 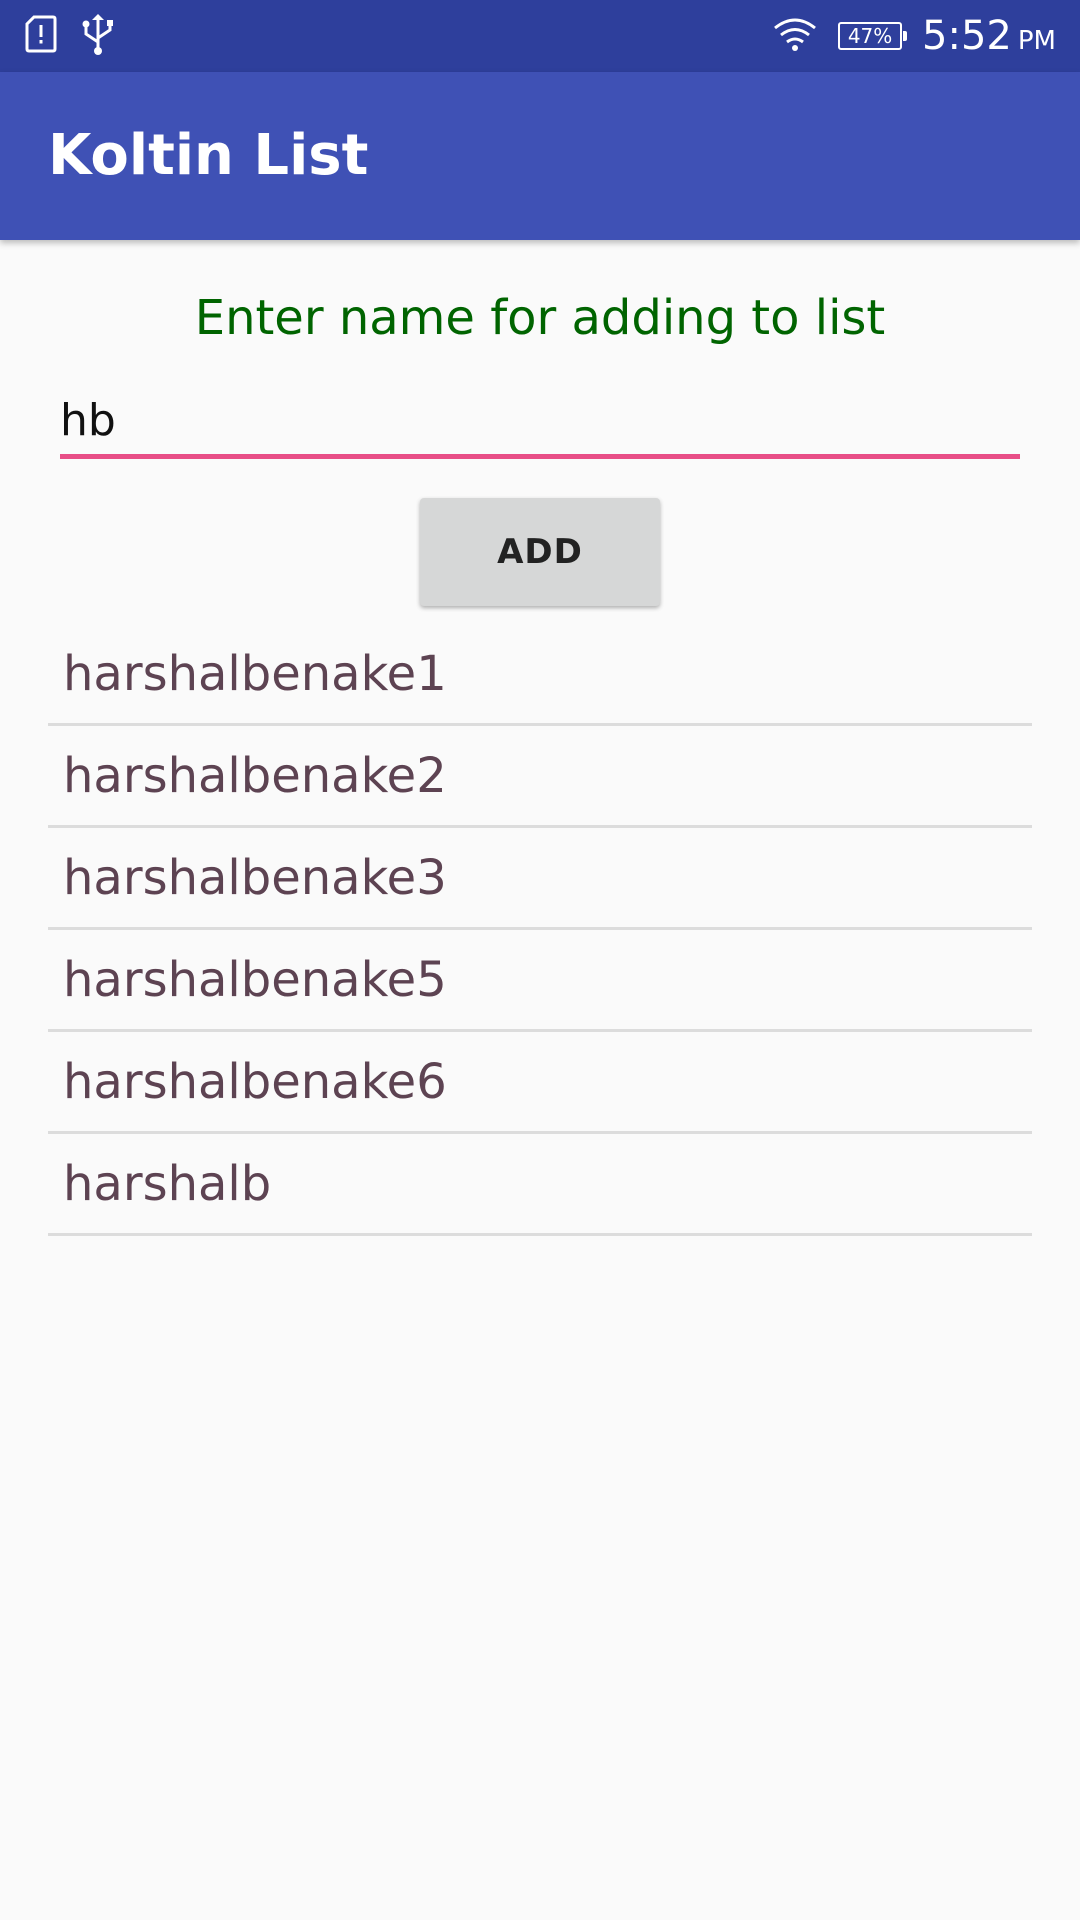 What do you see at coordinates (41, 36) in the screenshot?
I see `sd-card-alert-icon` at bounding box center [41, 36].